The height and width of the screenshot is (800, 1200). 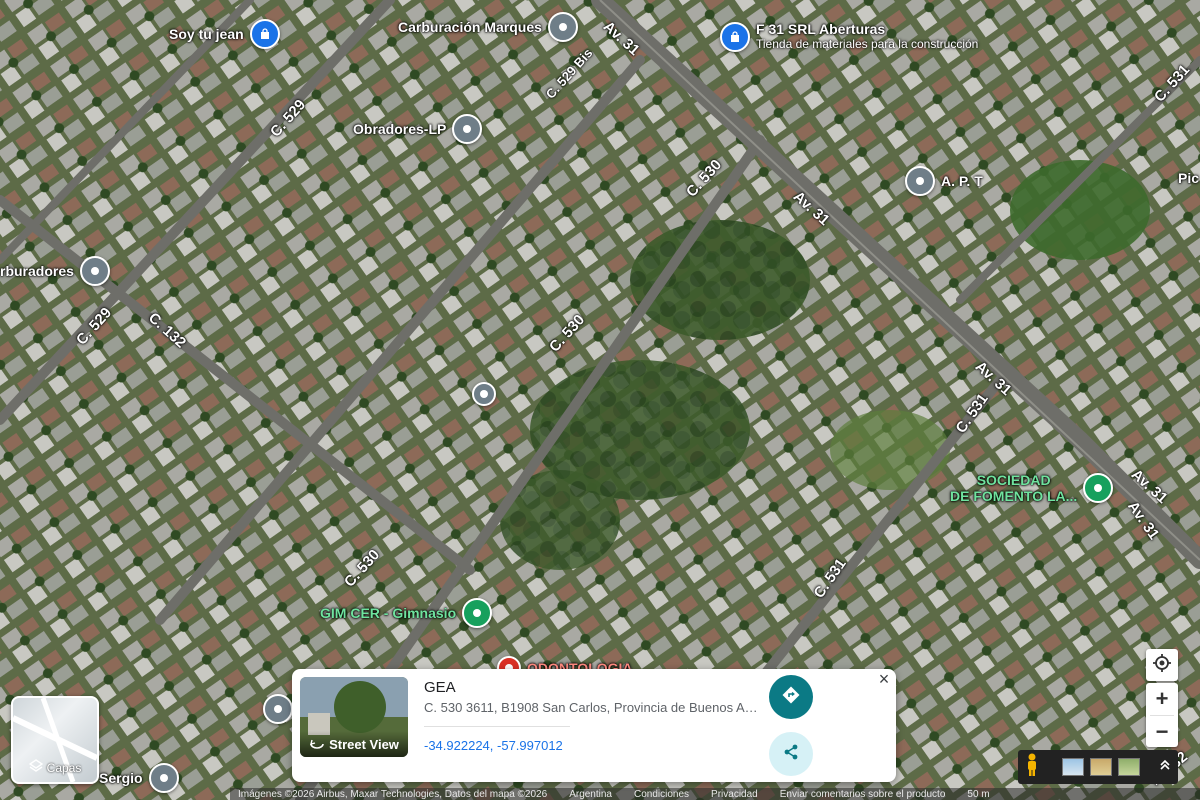 I want to click on poi-label: rburadores, so click(x=37, y=271).